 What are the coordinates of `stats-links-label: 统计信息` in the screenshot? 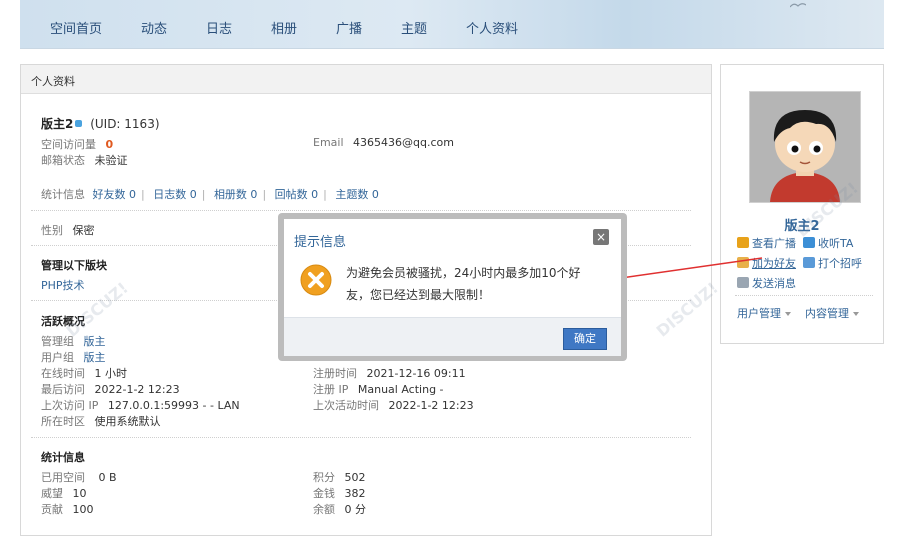 It's located at (63, 194).